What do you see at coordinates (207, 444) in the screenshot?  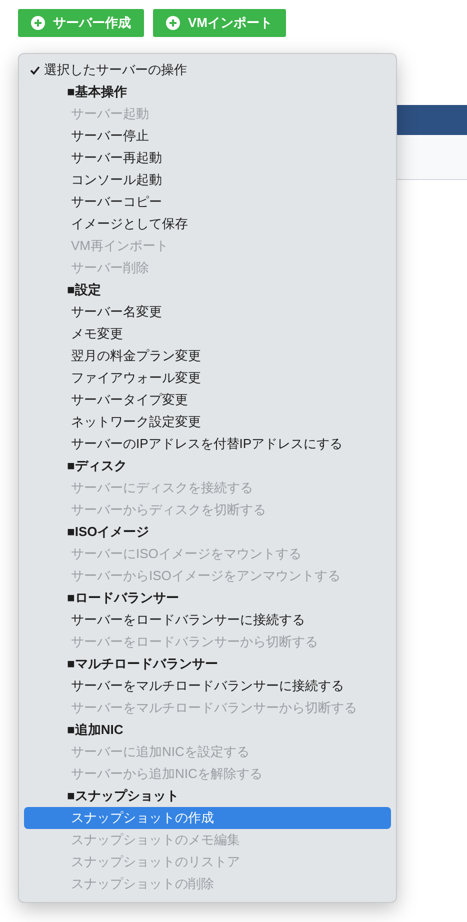 I see `menu-item: サーバーのIPアドレスを付替IPアドレスにする` at bounding box center [207, 444].